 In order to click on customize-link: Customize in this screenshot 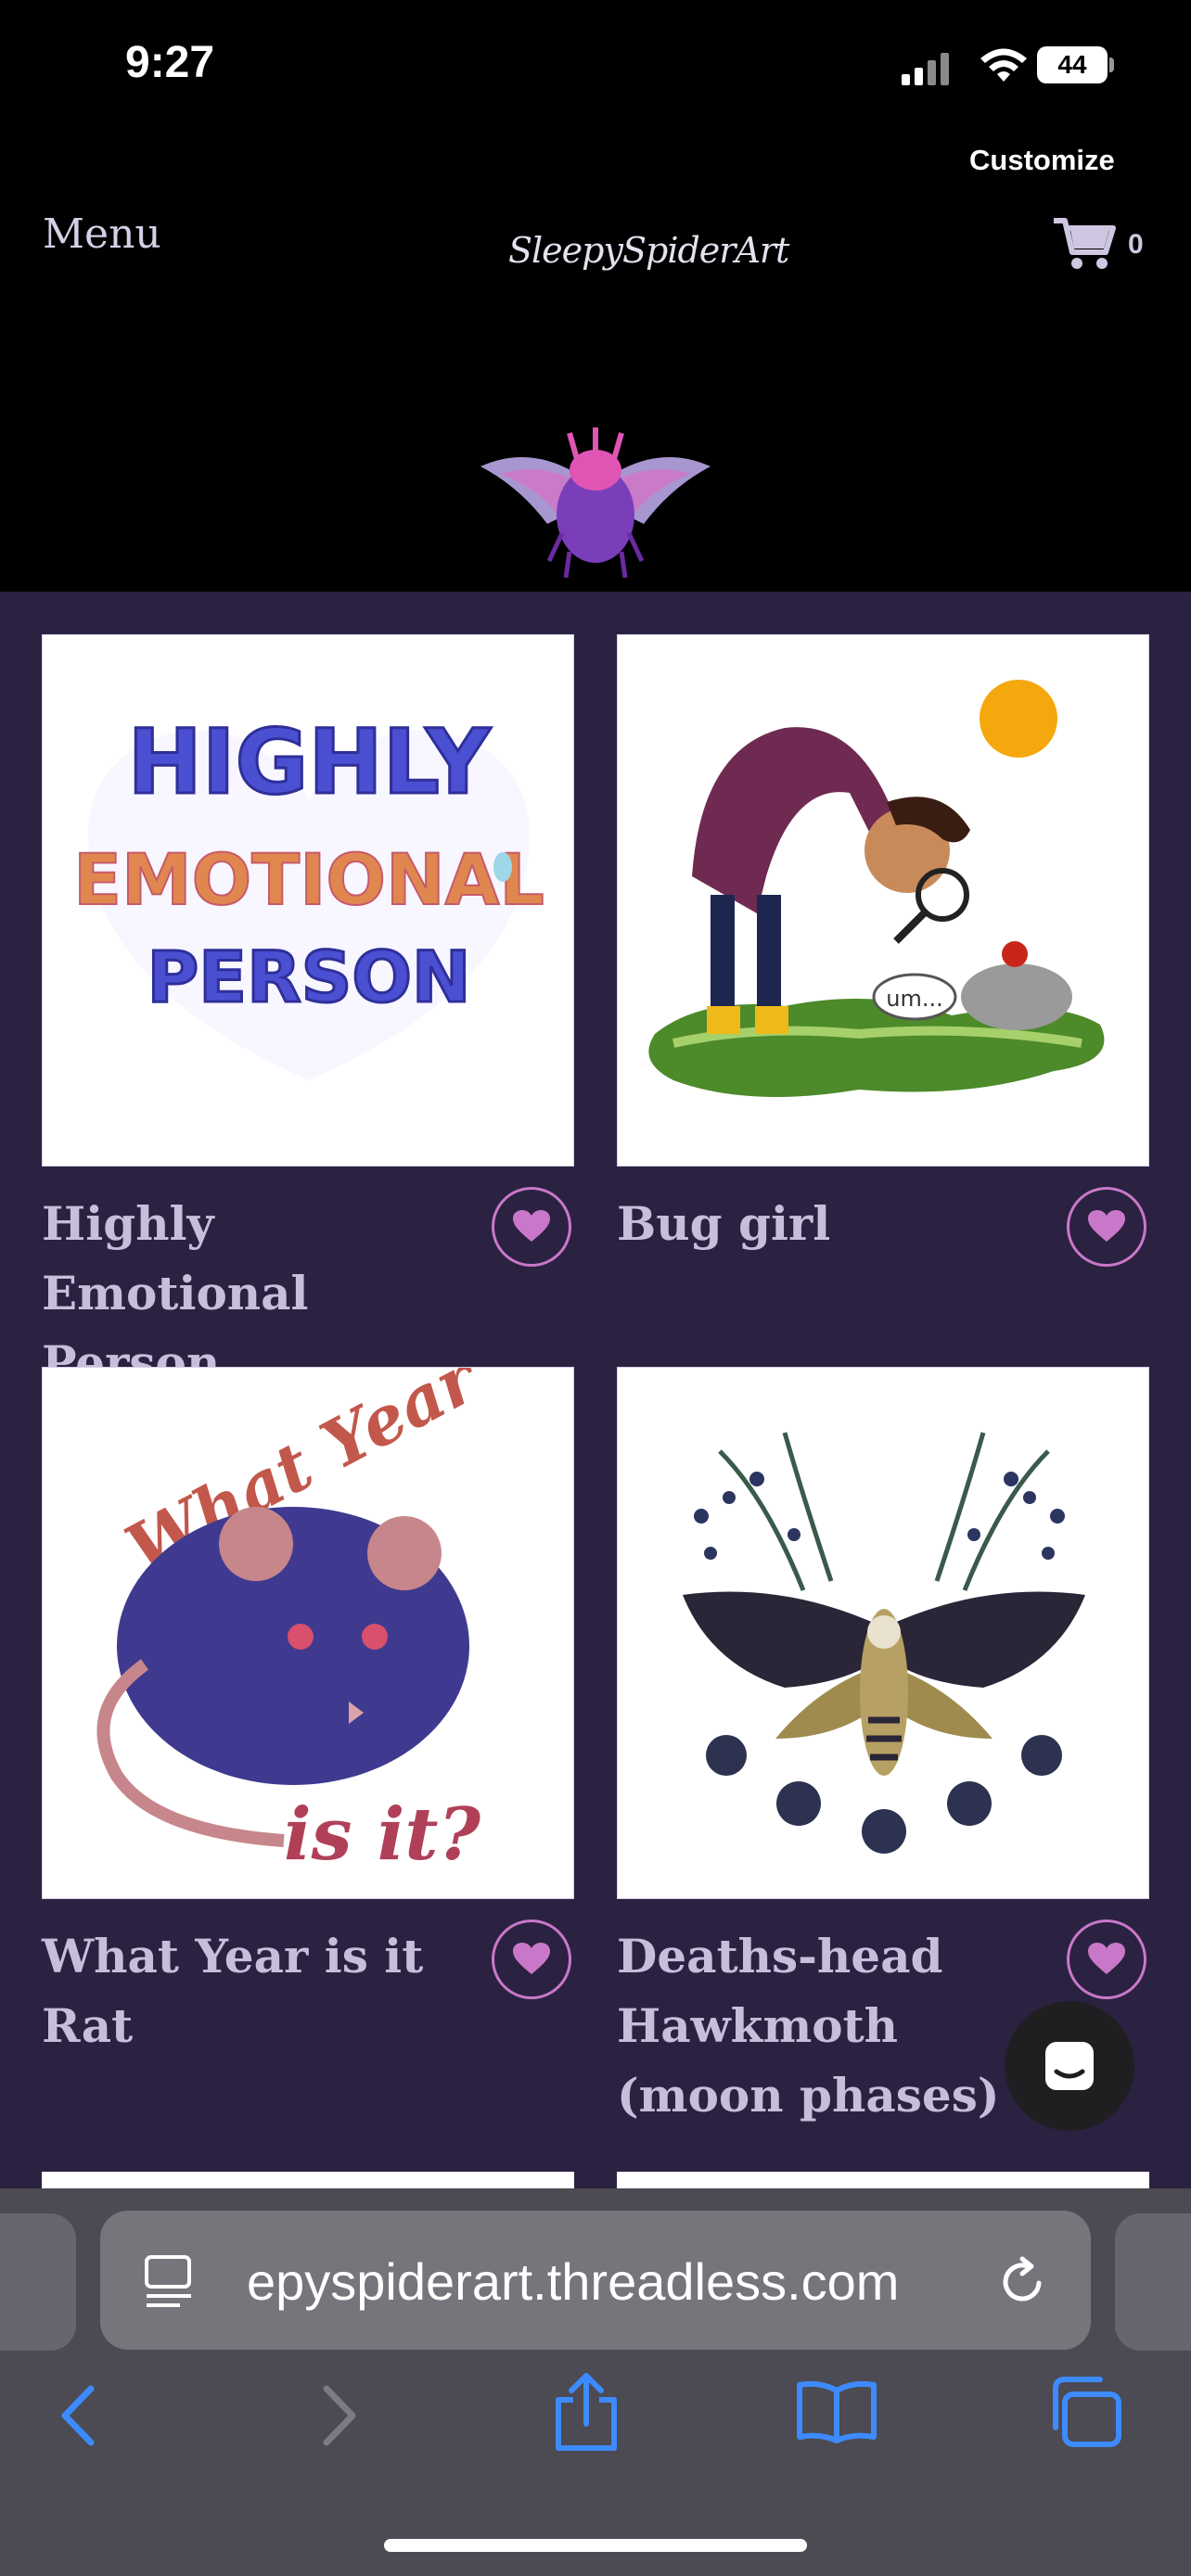, I will do `click(1042, 160)`.